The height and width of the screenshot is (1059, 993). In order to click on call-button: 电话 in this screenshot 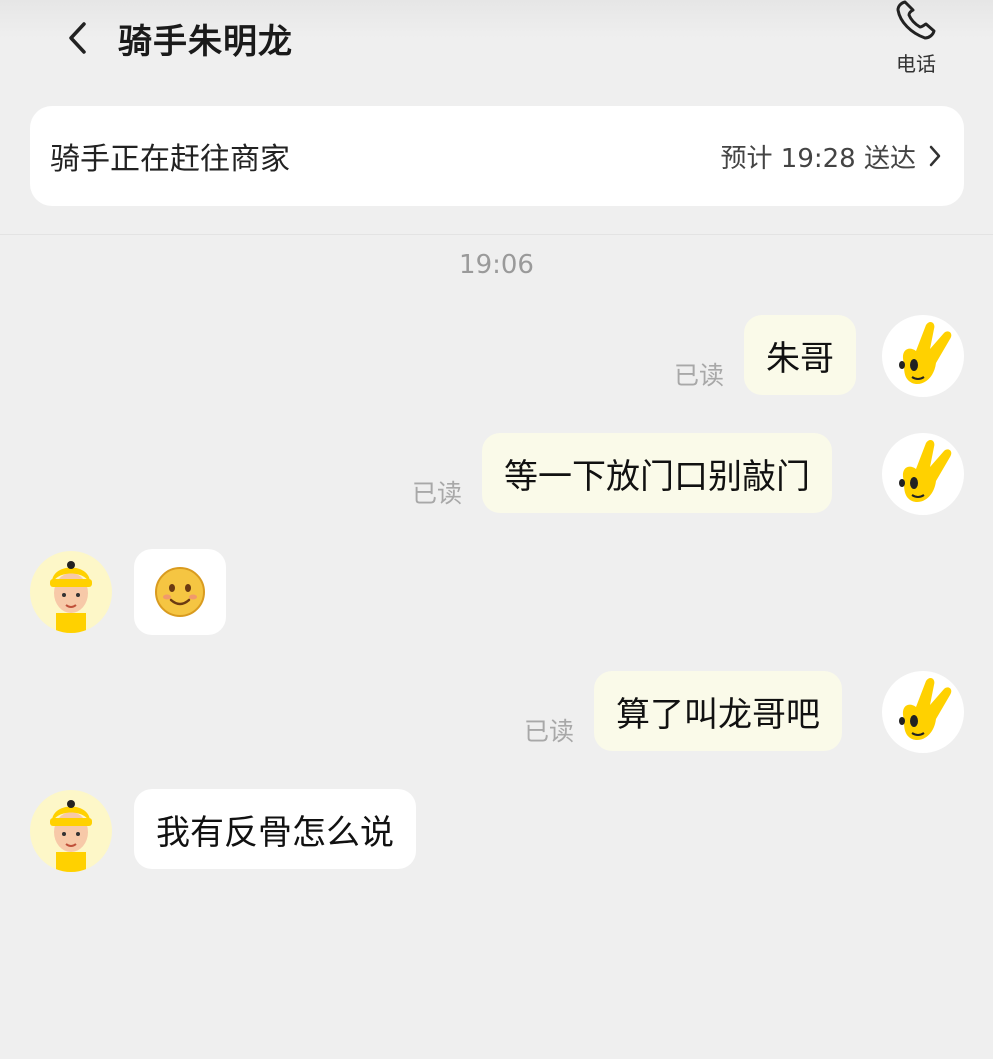, I will do `click(916, 41)`.